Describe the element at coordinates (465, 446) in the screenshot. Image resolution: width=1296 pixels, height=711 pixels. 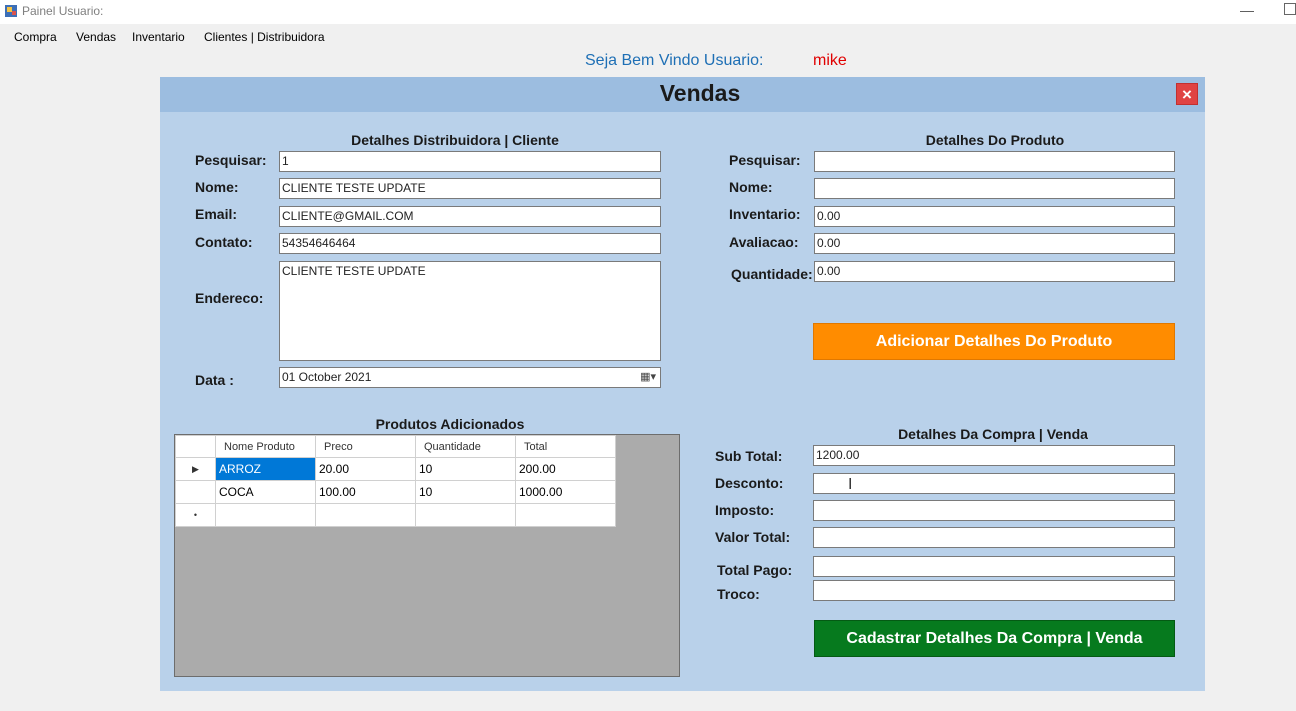
I see `column-header-quantidade: Quantidade` at that location.